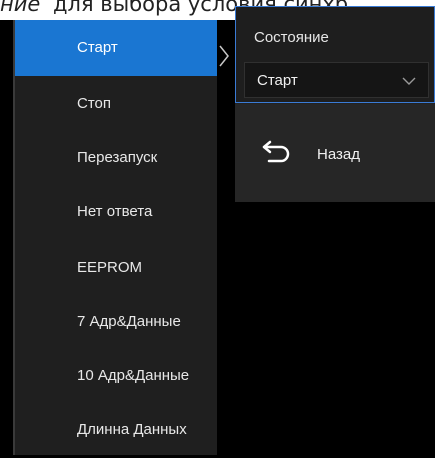  Describe the element at coordinates (117, 268) in the screenshot. I see `menu-item-eeprom: EEPROM` at that location.